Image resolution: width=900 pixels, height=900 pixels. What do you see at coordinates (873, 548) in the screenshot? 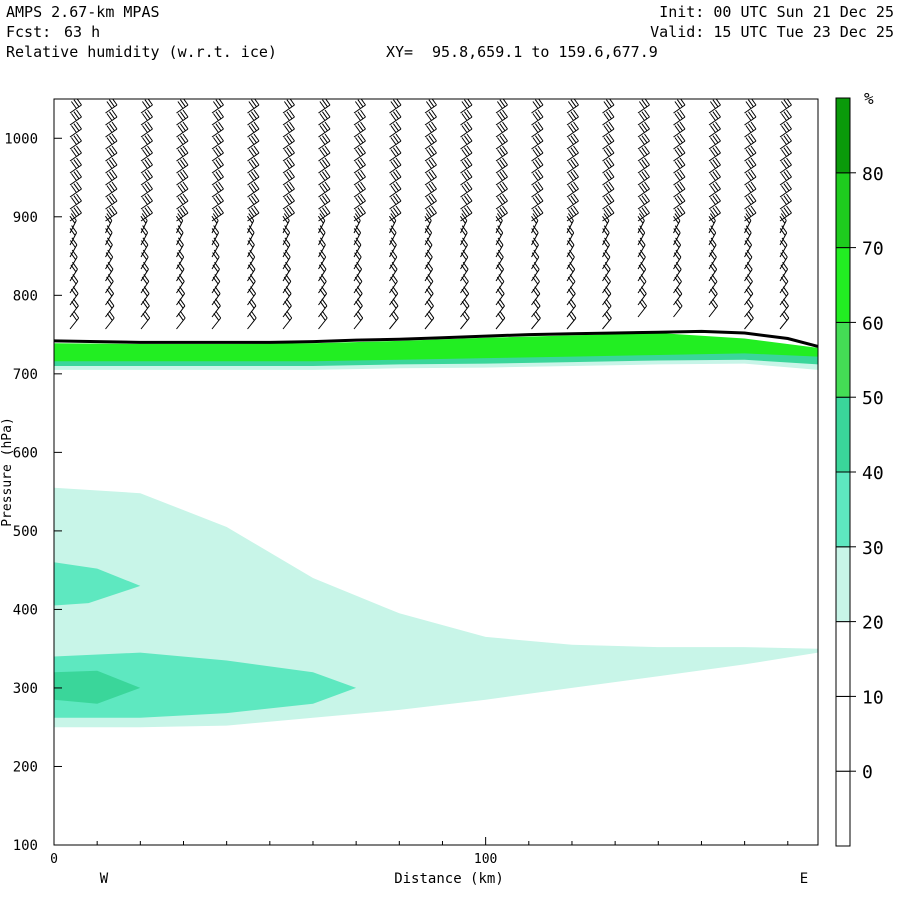
I see `colorbar-label: 30` at bounding box center [873, 548].